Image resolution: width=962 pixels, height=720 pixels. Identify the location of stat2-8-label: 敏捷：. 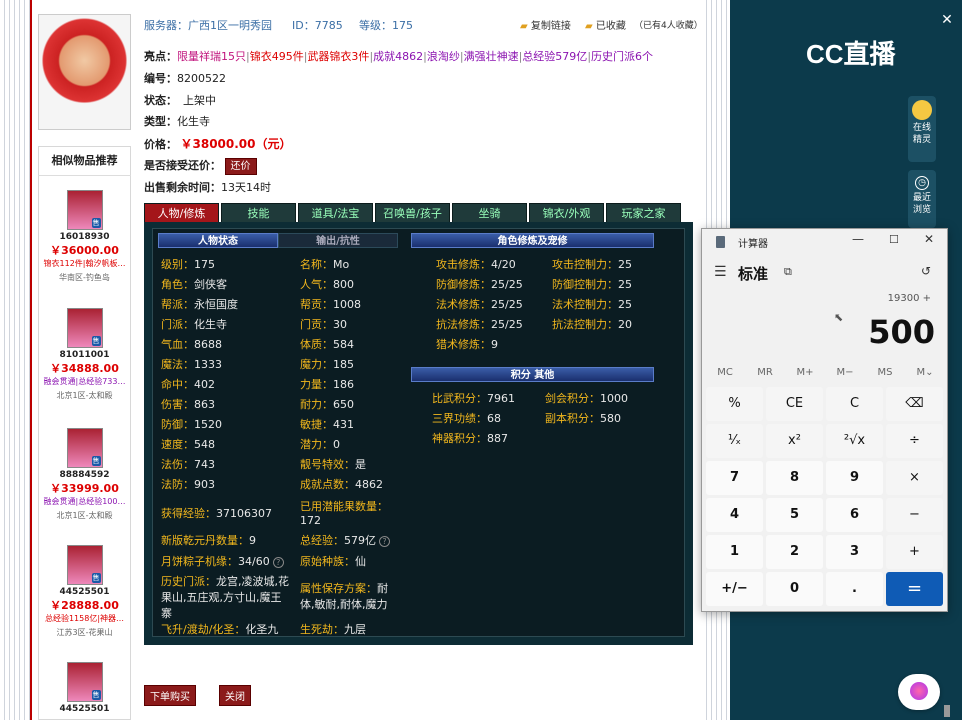
(316, 424).